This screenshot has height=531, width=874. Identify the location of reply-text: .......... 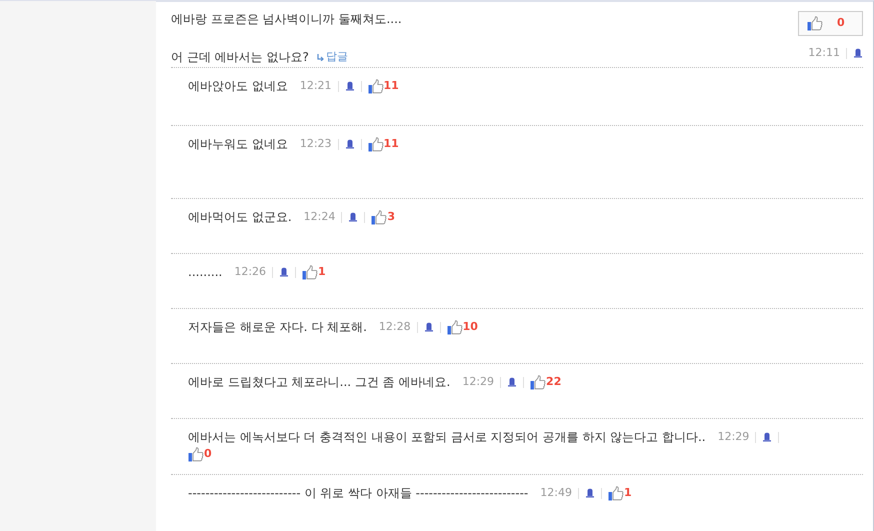
(205, 272).